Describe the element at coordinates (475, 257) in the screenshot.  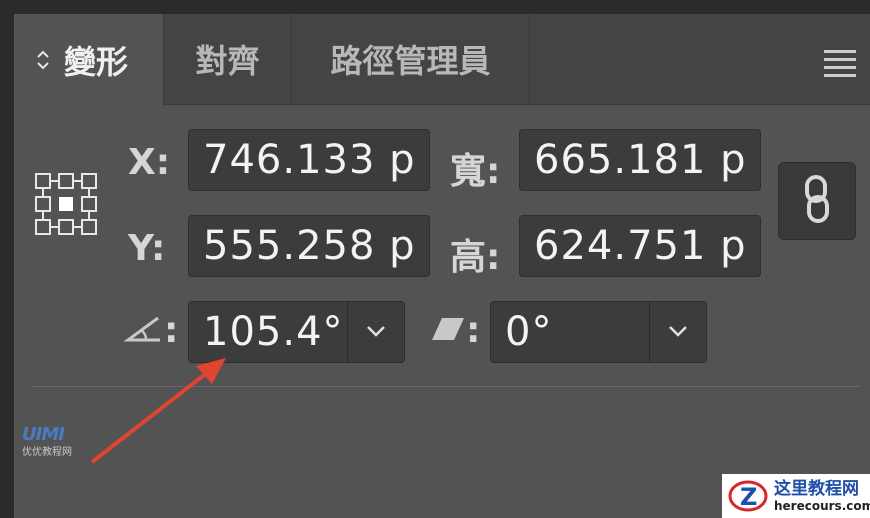
I see `height-label: 高:` at that location.